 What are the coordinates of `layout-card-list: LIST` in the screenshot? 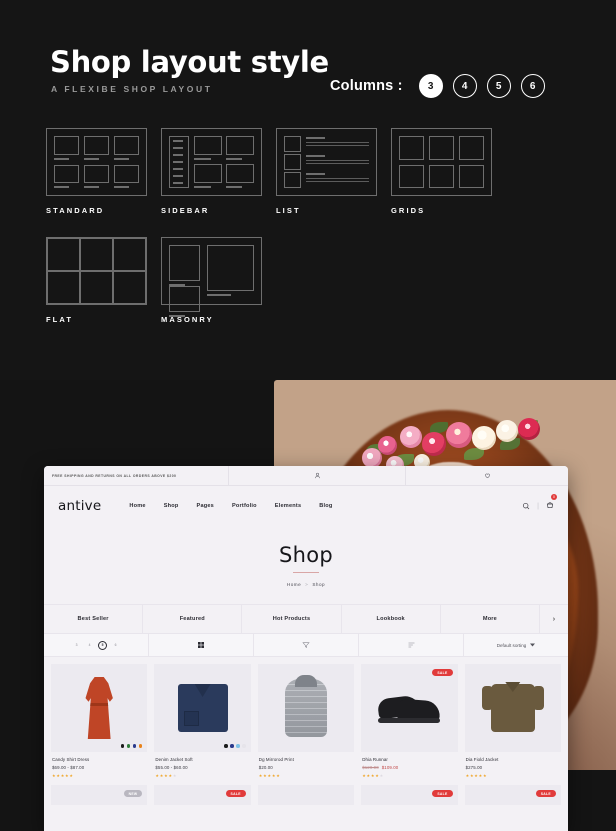 It's located at (326, 171).